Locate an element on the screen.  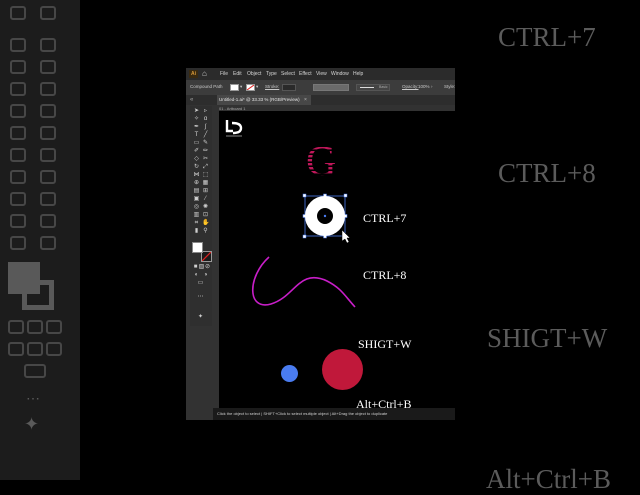
edit-toolbar-icon: ✦ is located at coordinates (200, 317).